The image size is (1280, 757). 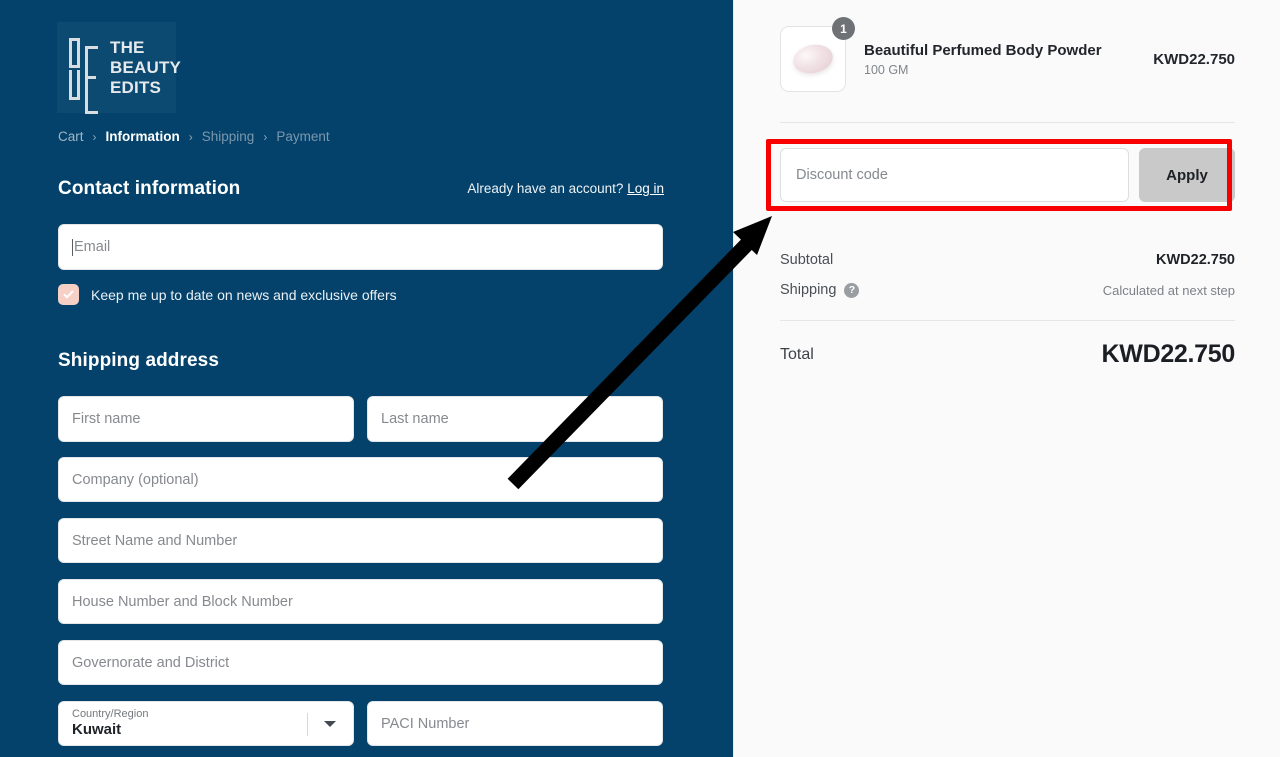 What do you see at coordinates (151, 662) in the screenshot?
I see `governorate-placeholder: Governorate and District` at bounding box center [151, 662].